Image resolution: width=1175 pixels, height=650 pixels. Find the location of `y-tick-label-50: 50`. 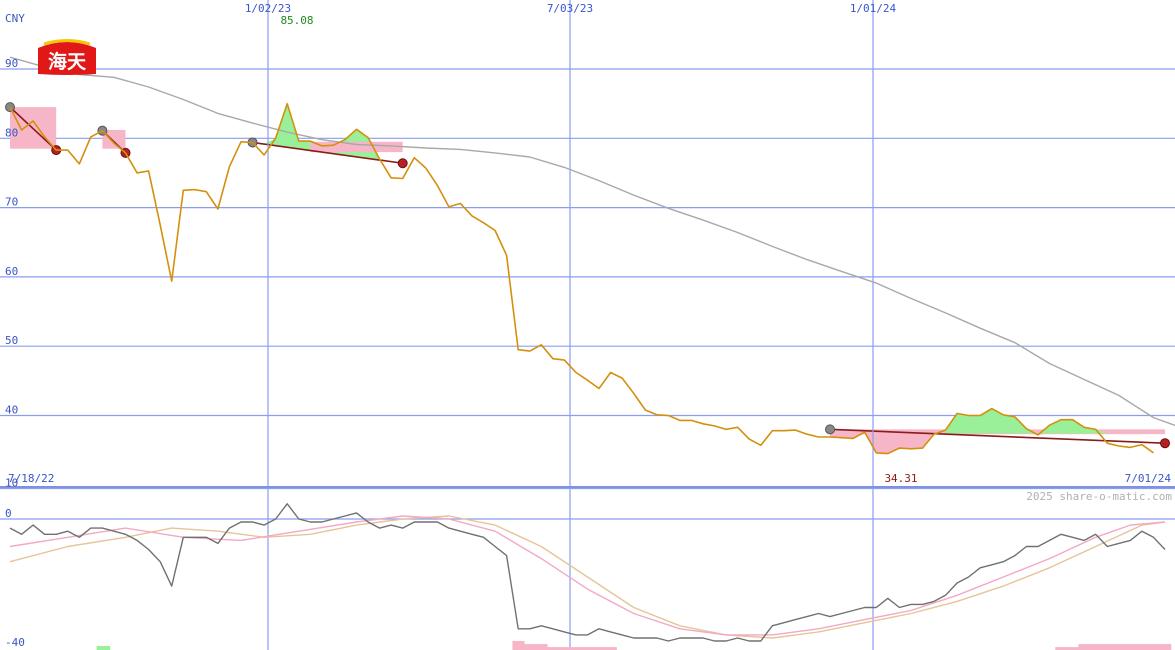

y-tick-label-50: 50 is located at coordinates (11, 340).